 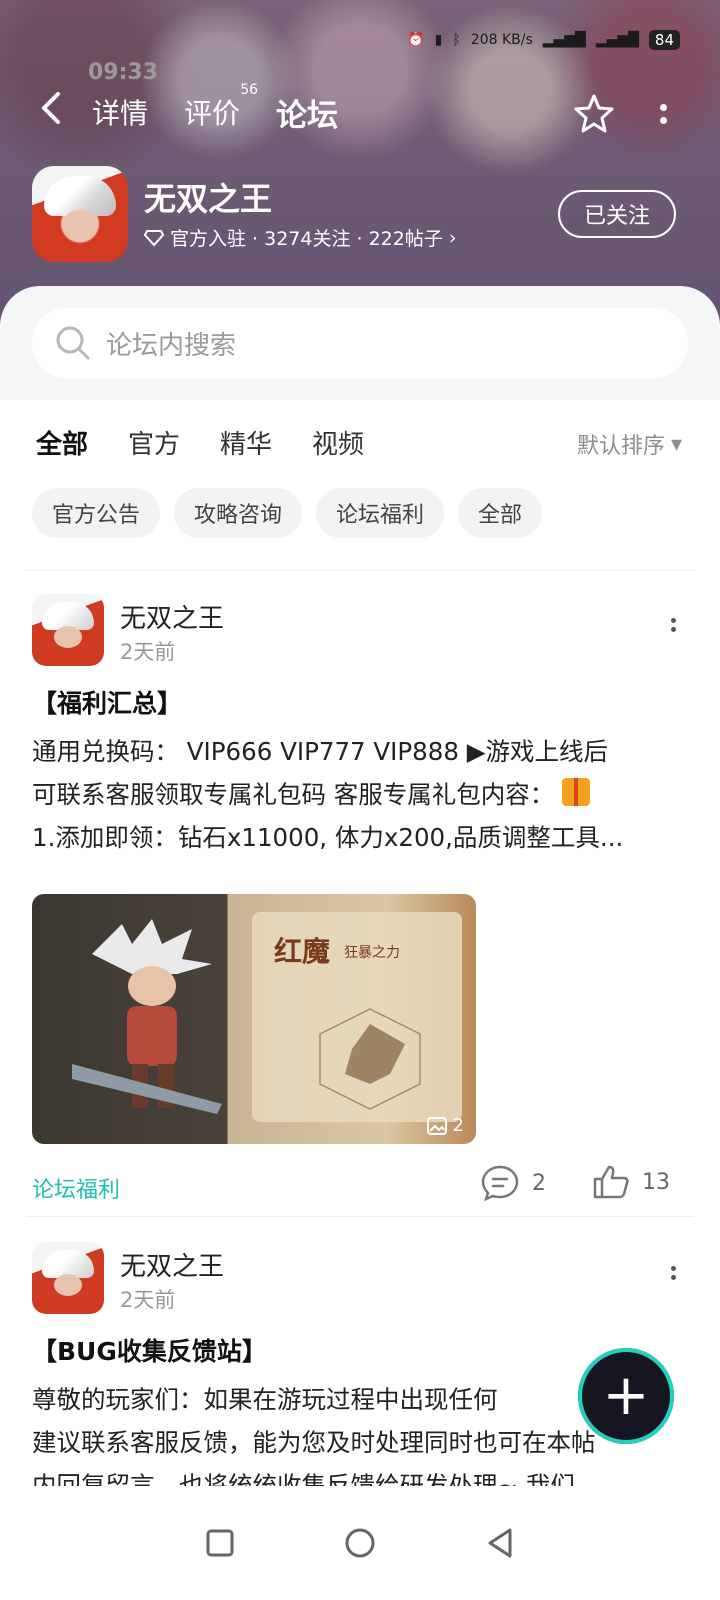 I want to click on status-icons: ⏰ ▮ ᛒ 208 KB/s ▂▄▆█ ▂▄▆█ 84, so click(x=543, y=40).